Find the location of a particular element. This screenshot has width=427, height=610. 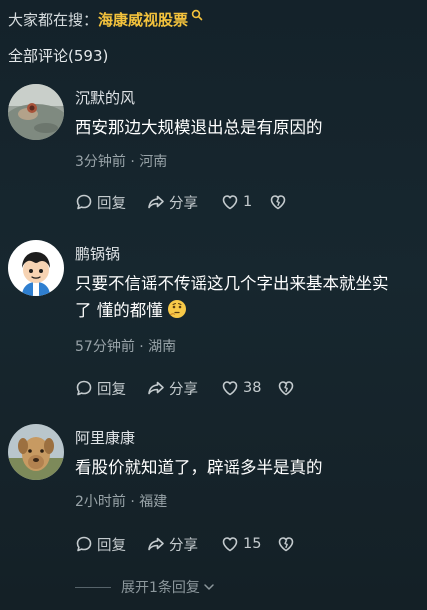

divider-line is located at coordinates (93, 587).